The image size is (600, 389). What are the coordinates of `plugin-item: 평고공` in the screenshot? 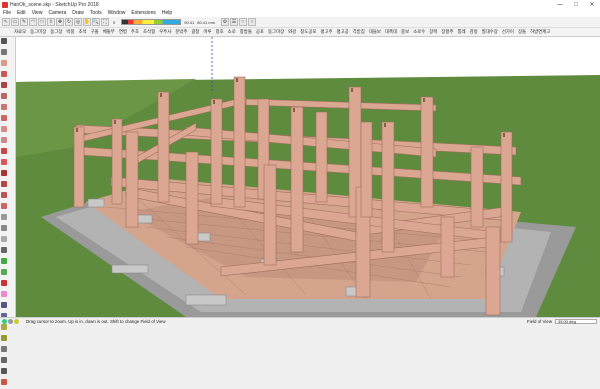 It's located at (343, 32).